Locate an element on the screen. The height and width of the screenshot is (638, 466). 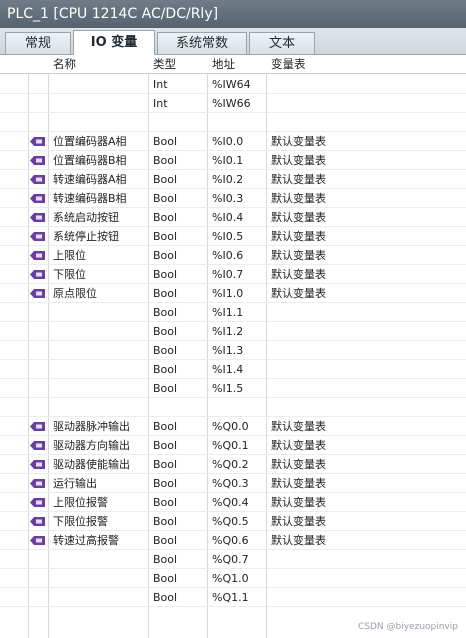
table-row: 转速编码器B相 Bool %I0.3 默认变量表 is located at coordinates (233, 198).